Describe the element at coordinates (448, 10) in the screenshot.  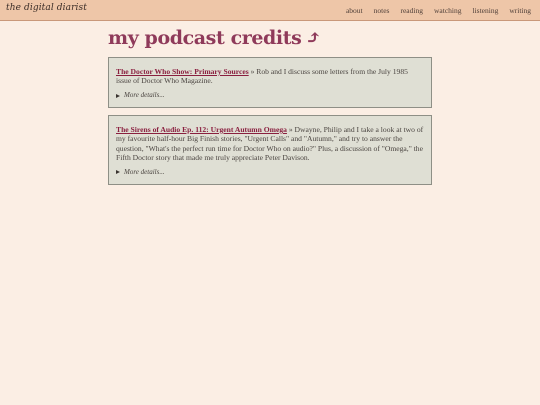
I see `nav-watching: watching` at that location.